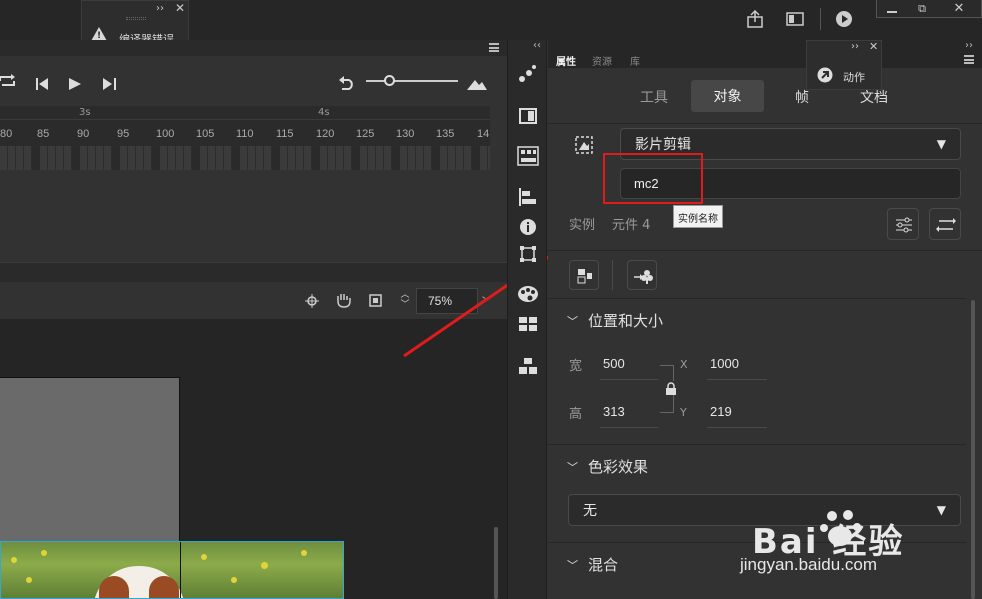  What do you see at coordinates (528, 74) in the screenshot?
I see `motion-presets-icon` at bounding box center [528, 74].